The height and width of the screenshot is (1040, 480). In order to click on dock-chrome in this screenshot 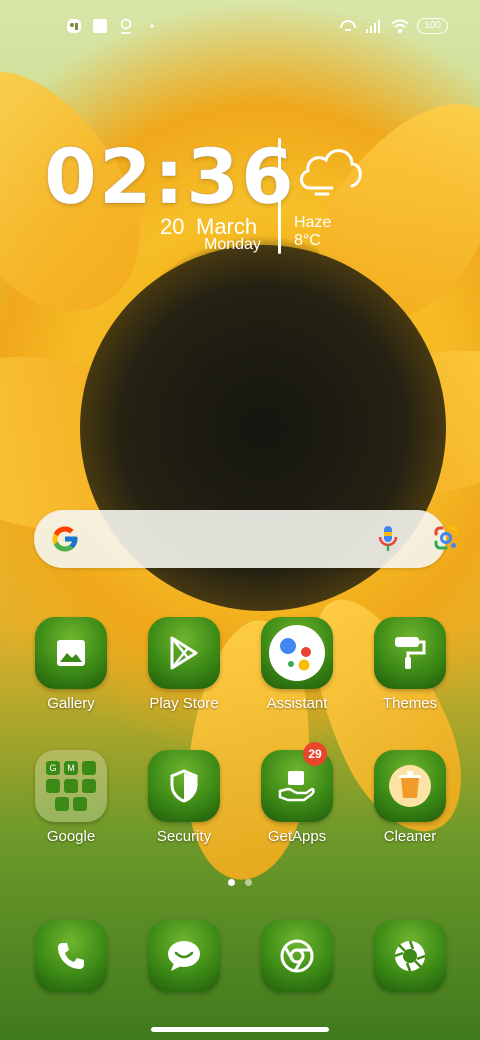, I will do `click(297, 956)`.